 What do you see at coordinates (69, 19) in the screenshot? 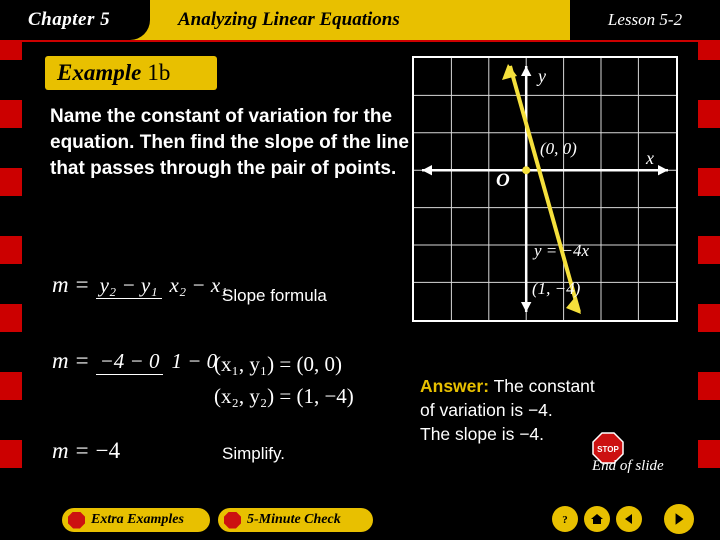
I see `chapter-label: Chapter 5` at bounding box center [69, 19].